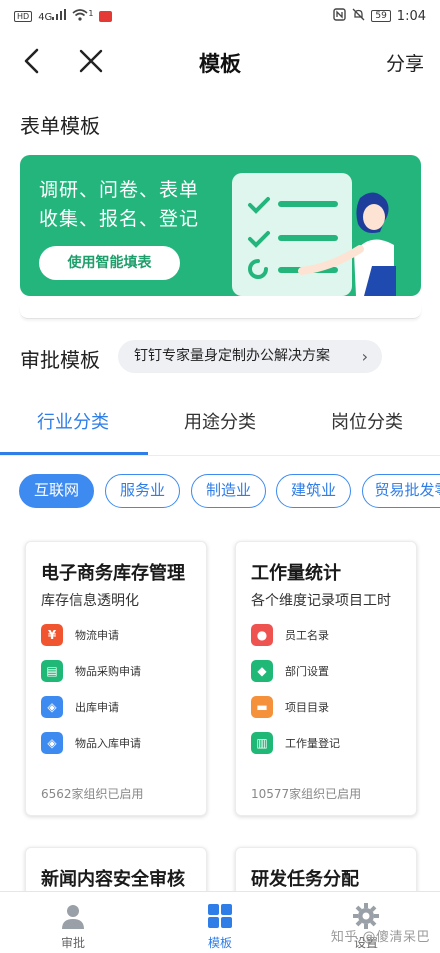 This screenshot has width=440, height=953. I want to click on card-item-label: 物流申请, so click(97, 635).